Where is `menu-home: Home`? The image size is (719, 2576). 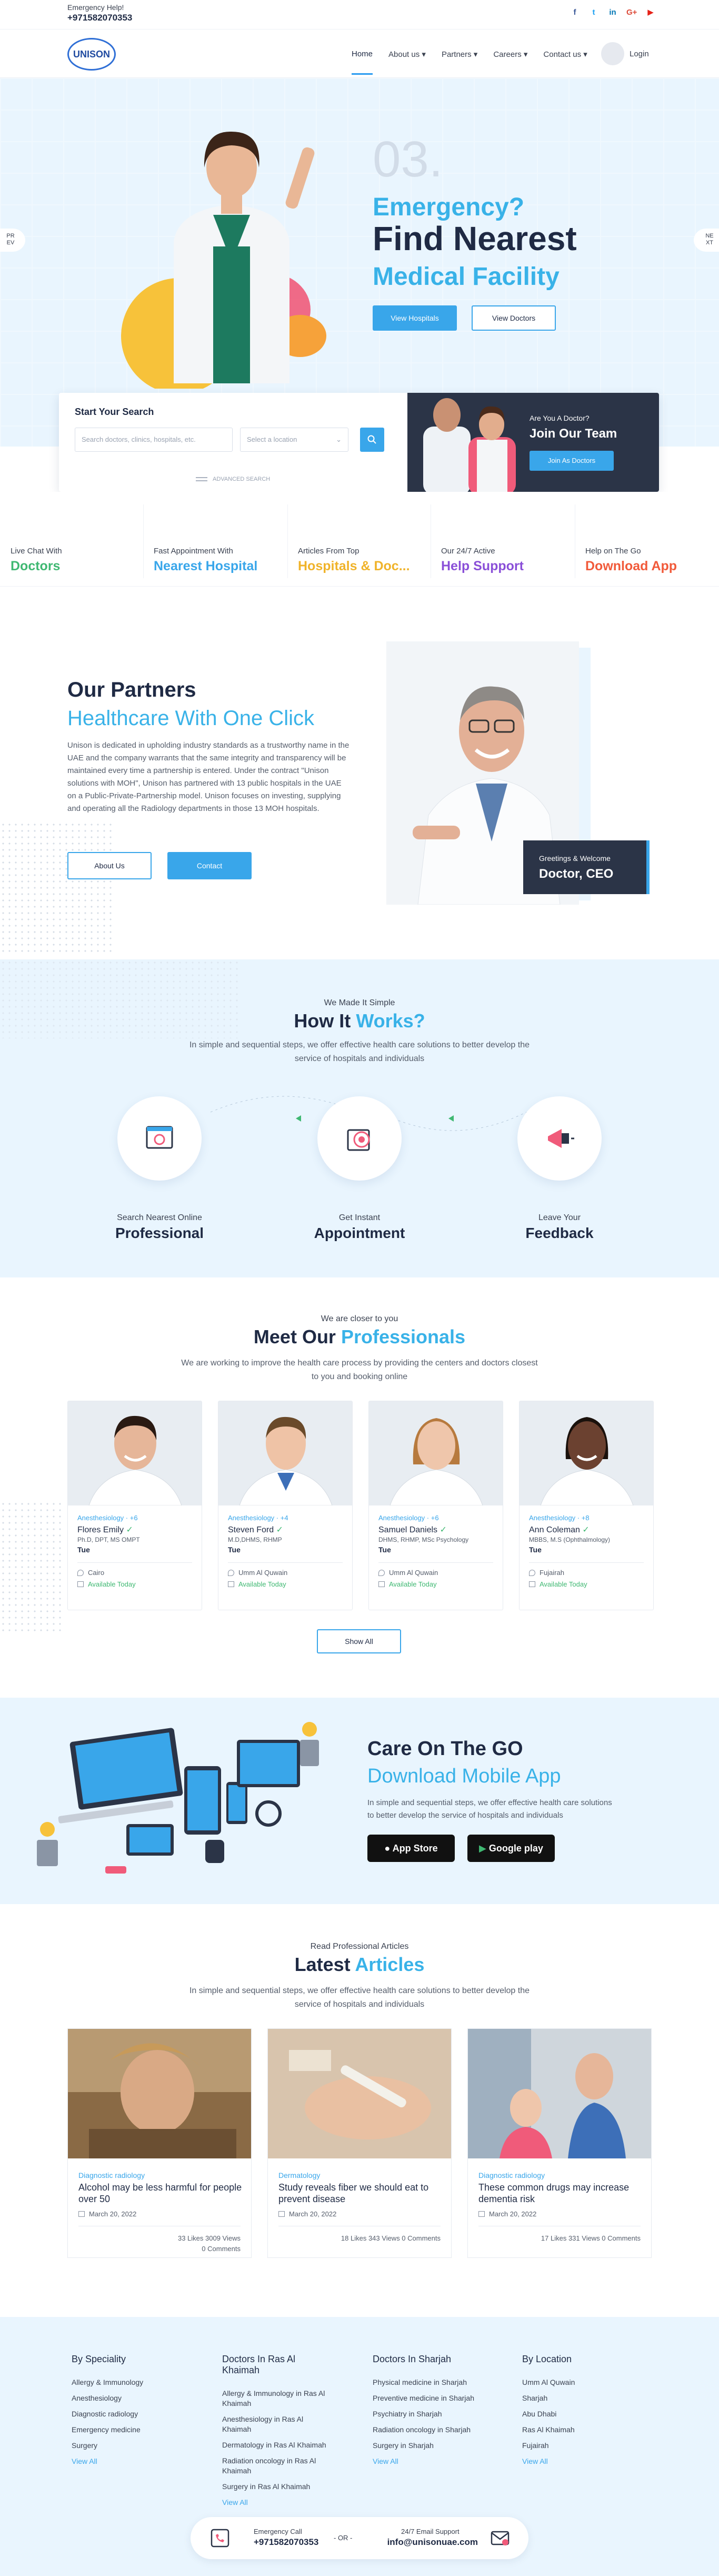 menu-home: Home is located at coordinates (362, 62).